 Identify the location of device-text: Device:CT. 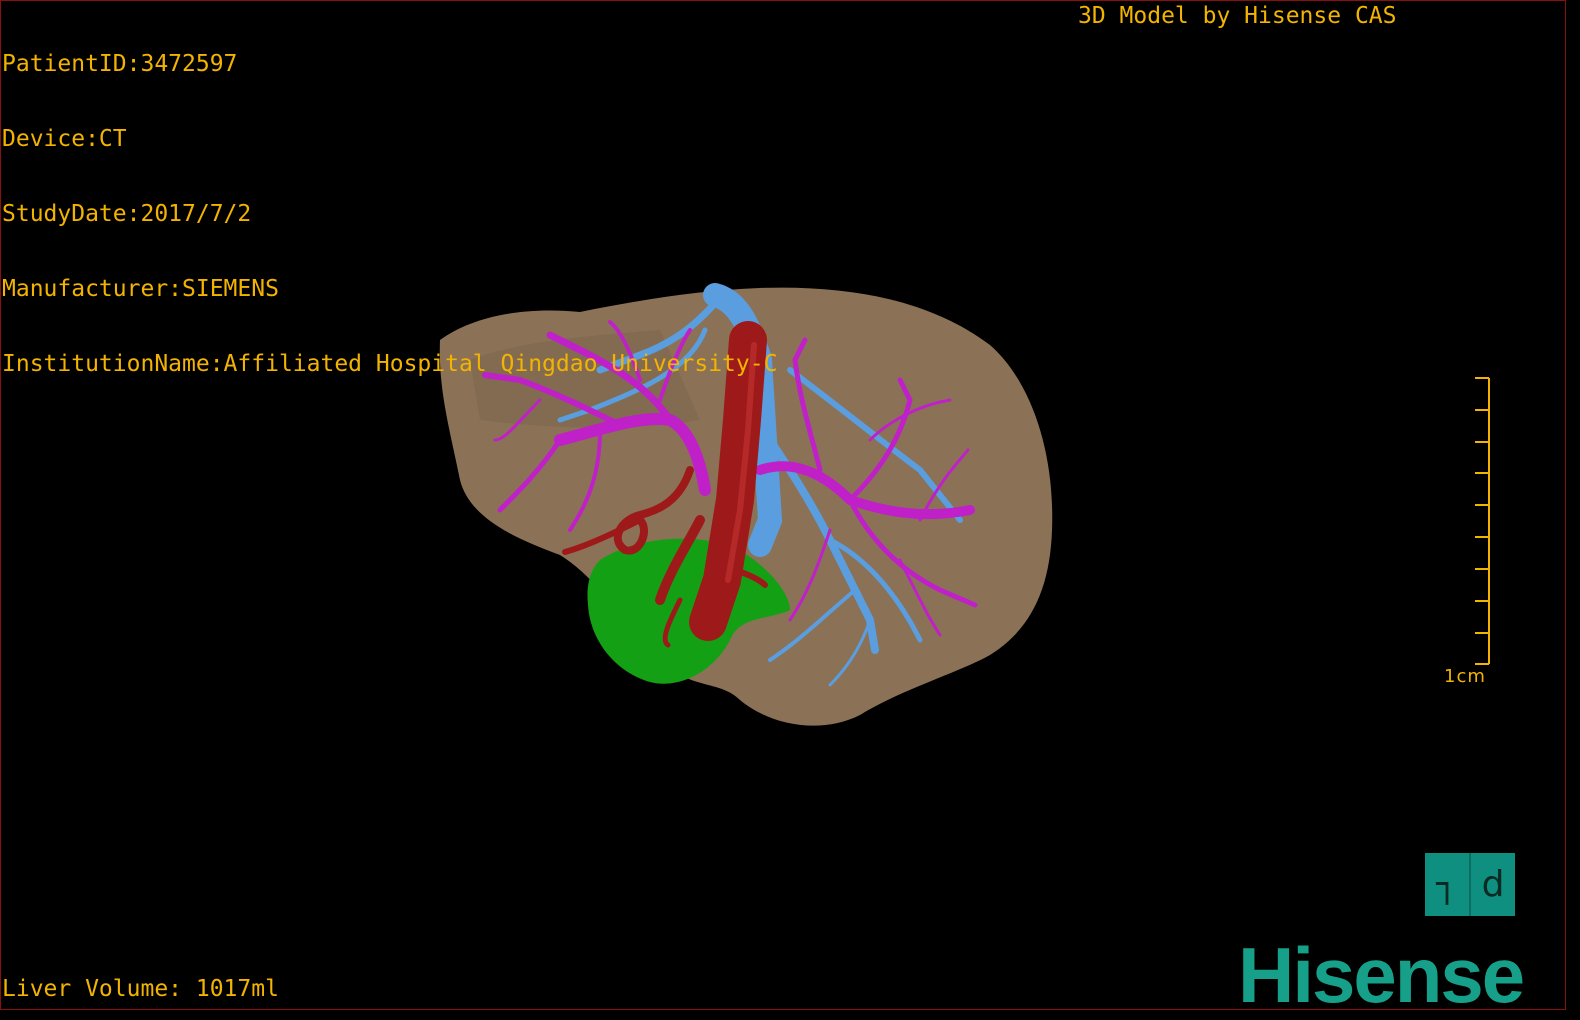
(64, 139).